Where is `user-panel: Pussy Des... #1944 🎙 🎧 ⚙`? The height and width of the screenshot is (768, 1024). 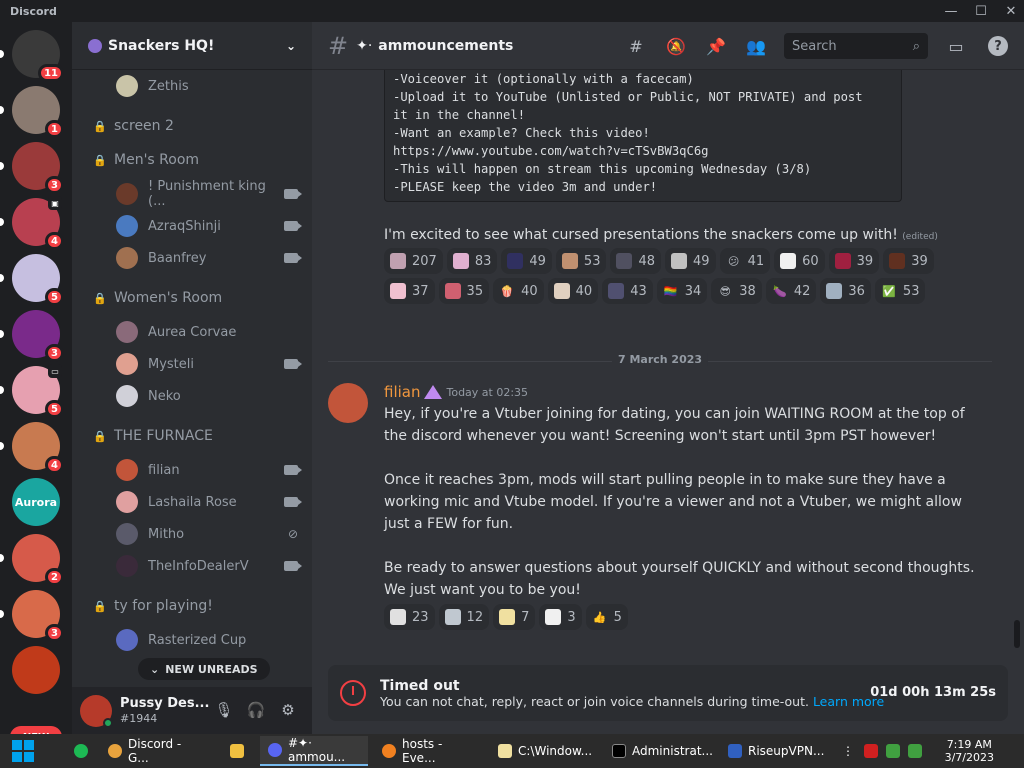 user-panel: Pussy Des... #1944 🎙 🎧 ⚙ is located at coordinates (192, 710).